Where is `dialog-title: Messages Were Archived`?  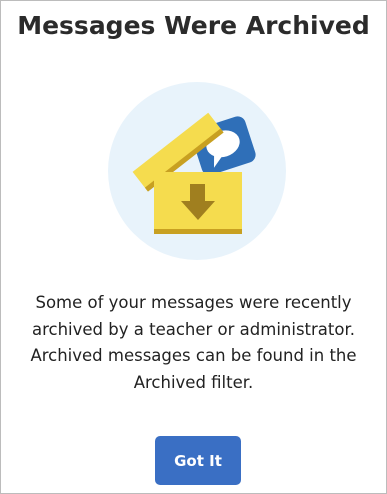
dialog-title: Messages Were Archived is located at coordinates (193, 25).